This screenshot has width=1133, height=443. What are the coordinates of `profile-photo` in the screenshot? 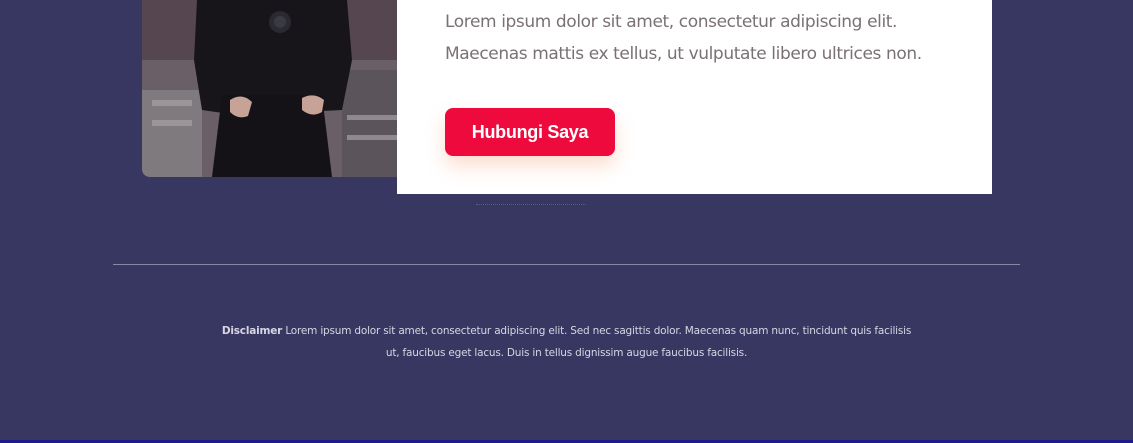 It's located at (272, 88).